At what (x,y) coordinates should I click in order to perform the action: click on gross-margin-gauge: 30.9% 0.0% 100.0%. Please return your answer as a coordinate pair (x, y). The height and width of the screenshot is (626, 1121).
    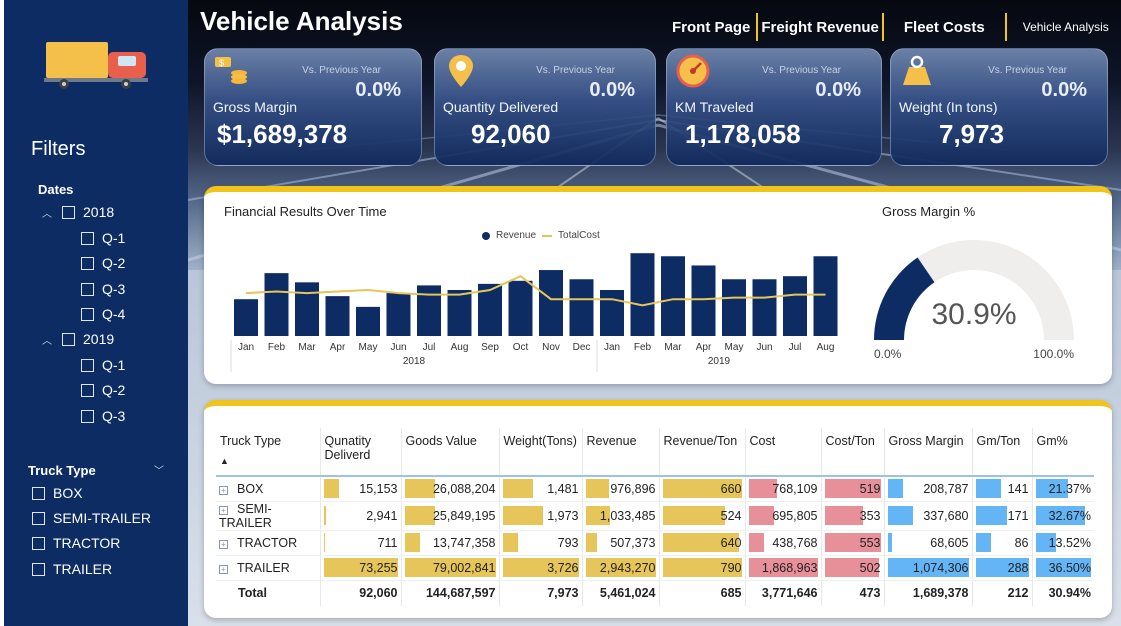
    Looking at the image, I should click on (984, 301).